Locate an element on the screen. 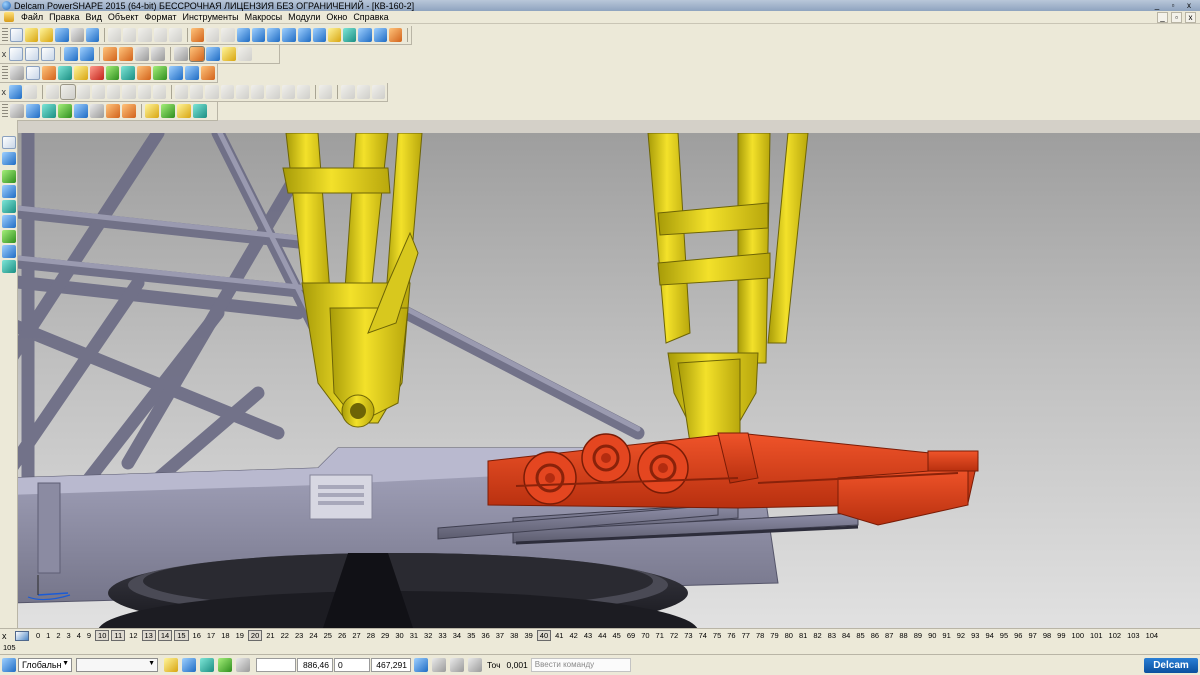 This screenshot has height=675, width=1200. level-item: 94 is located at coordinates (989, 635).